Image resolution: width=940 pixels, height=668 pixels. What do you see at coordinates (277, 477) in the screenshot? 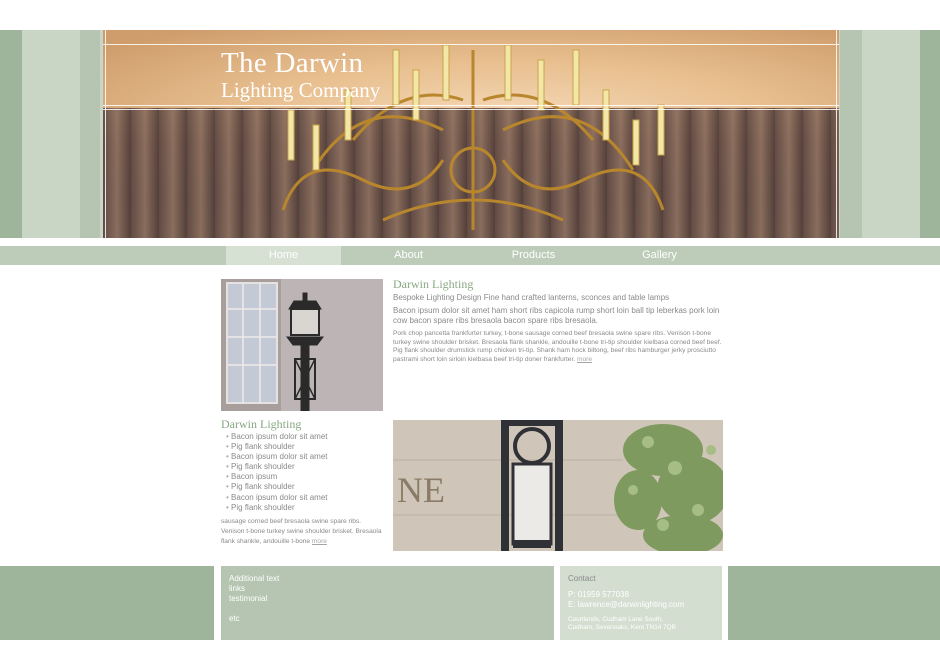
I see `list-item: Bacon ipsum` at bounding box center [277, 477].